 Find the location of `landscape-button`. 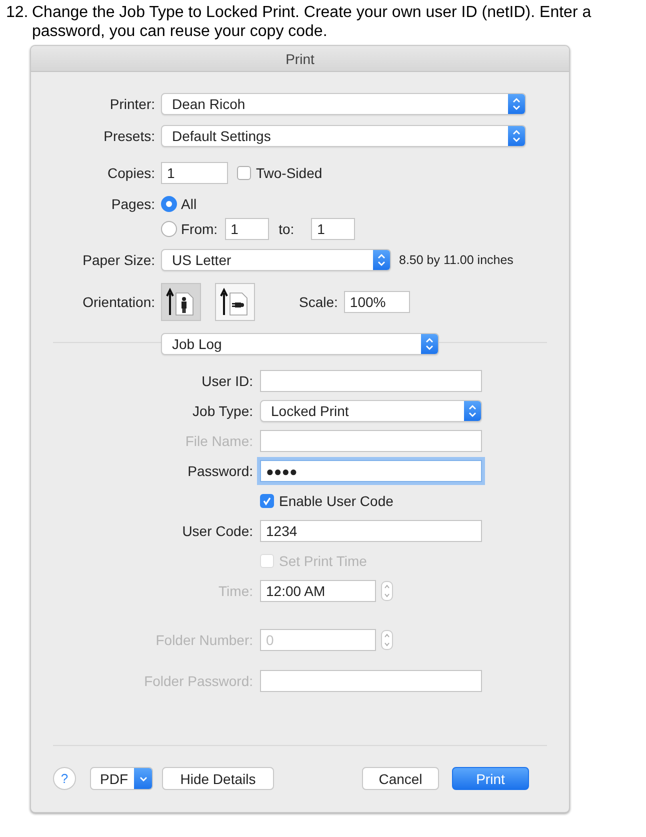

landscape-button is located at coordinates (235, 302).